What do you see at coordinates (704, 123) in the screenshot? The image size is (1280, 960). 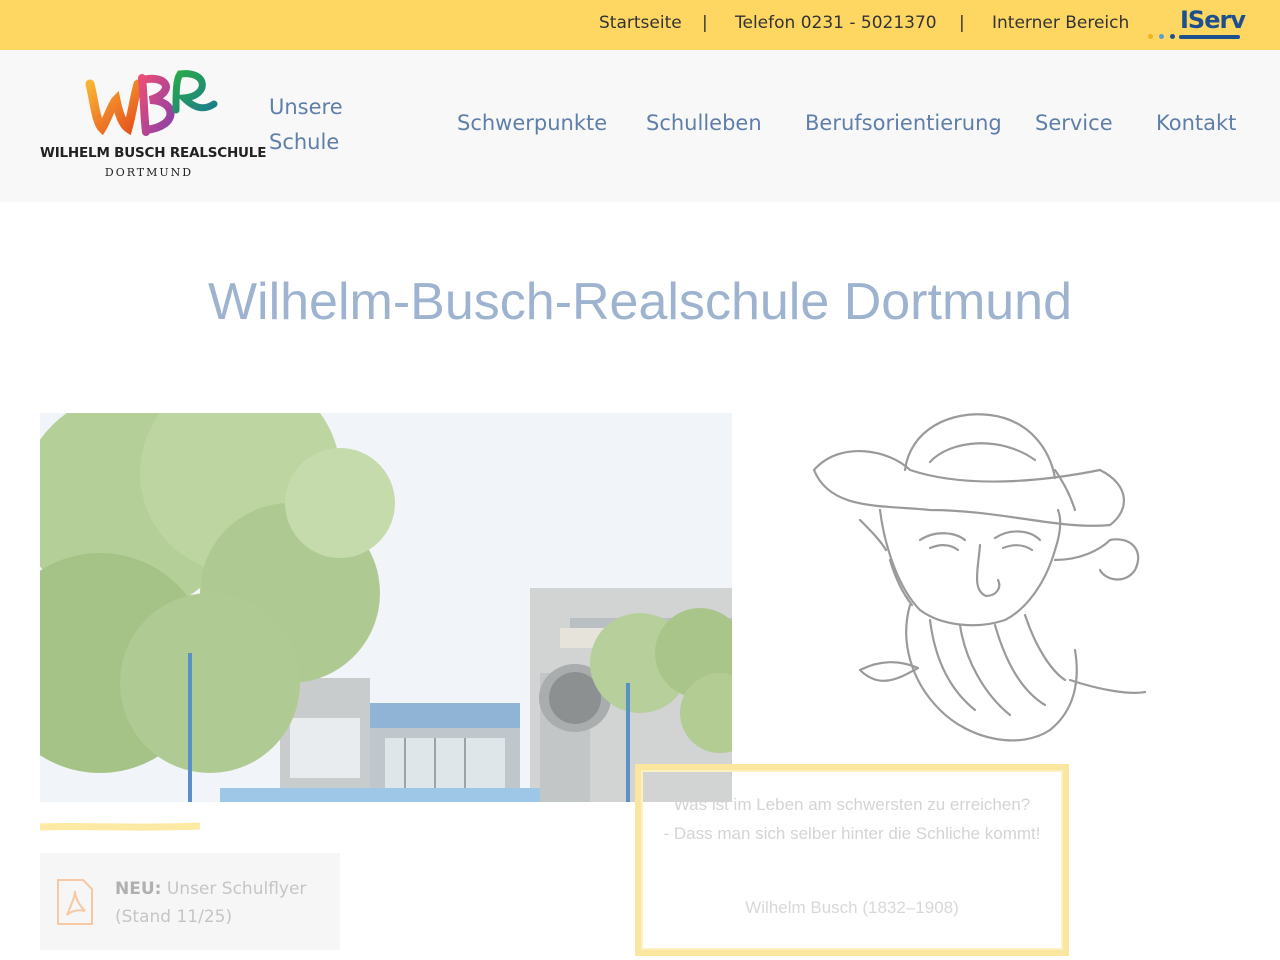 I see `nav-schulleben: Schulleben` at bounding box center [704, 123].